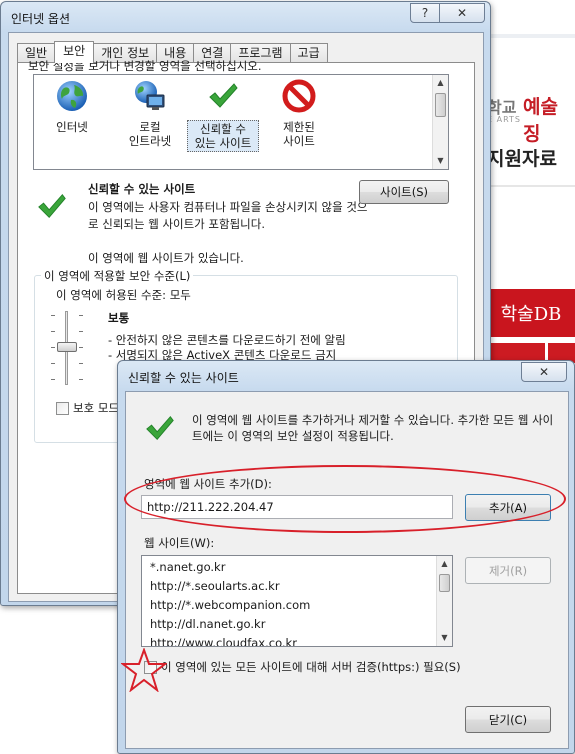  I want to click on allowed-level-text: 이 영역에 허용된 수준: 모두, so click(123, 295).